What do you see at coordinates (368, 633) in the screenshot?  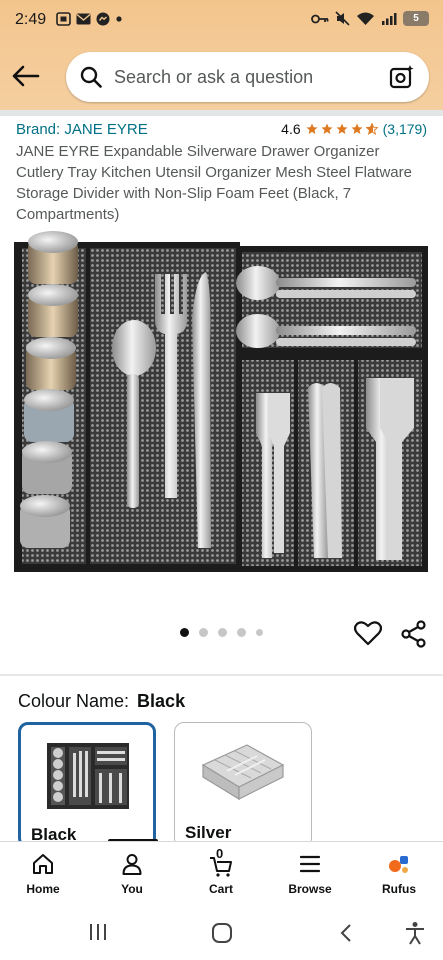 I see `heart-icon` at bounding box center [368, 633].